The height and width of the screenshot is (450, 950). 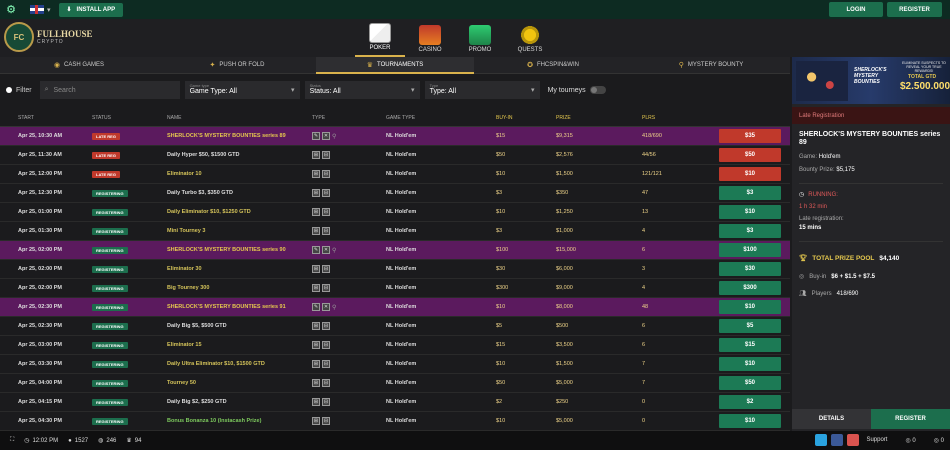 What do you see at coordinates (837, 277) in the screenshot?
I see `buy-in-info: ◎ Buy-in $6 + $1.5 + $7.5` at bounding box center [837, 277].